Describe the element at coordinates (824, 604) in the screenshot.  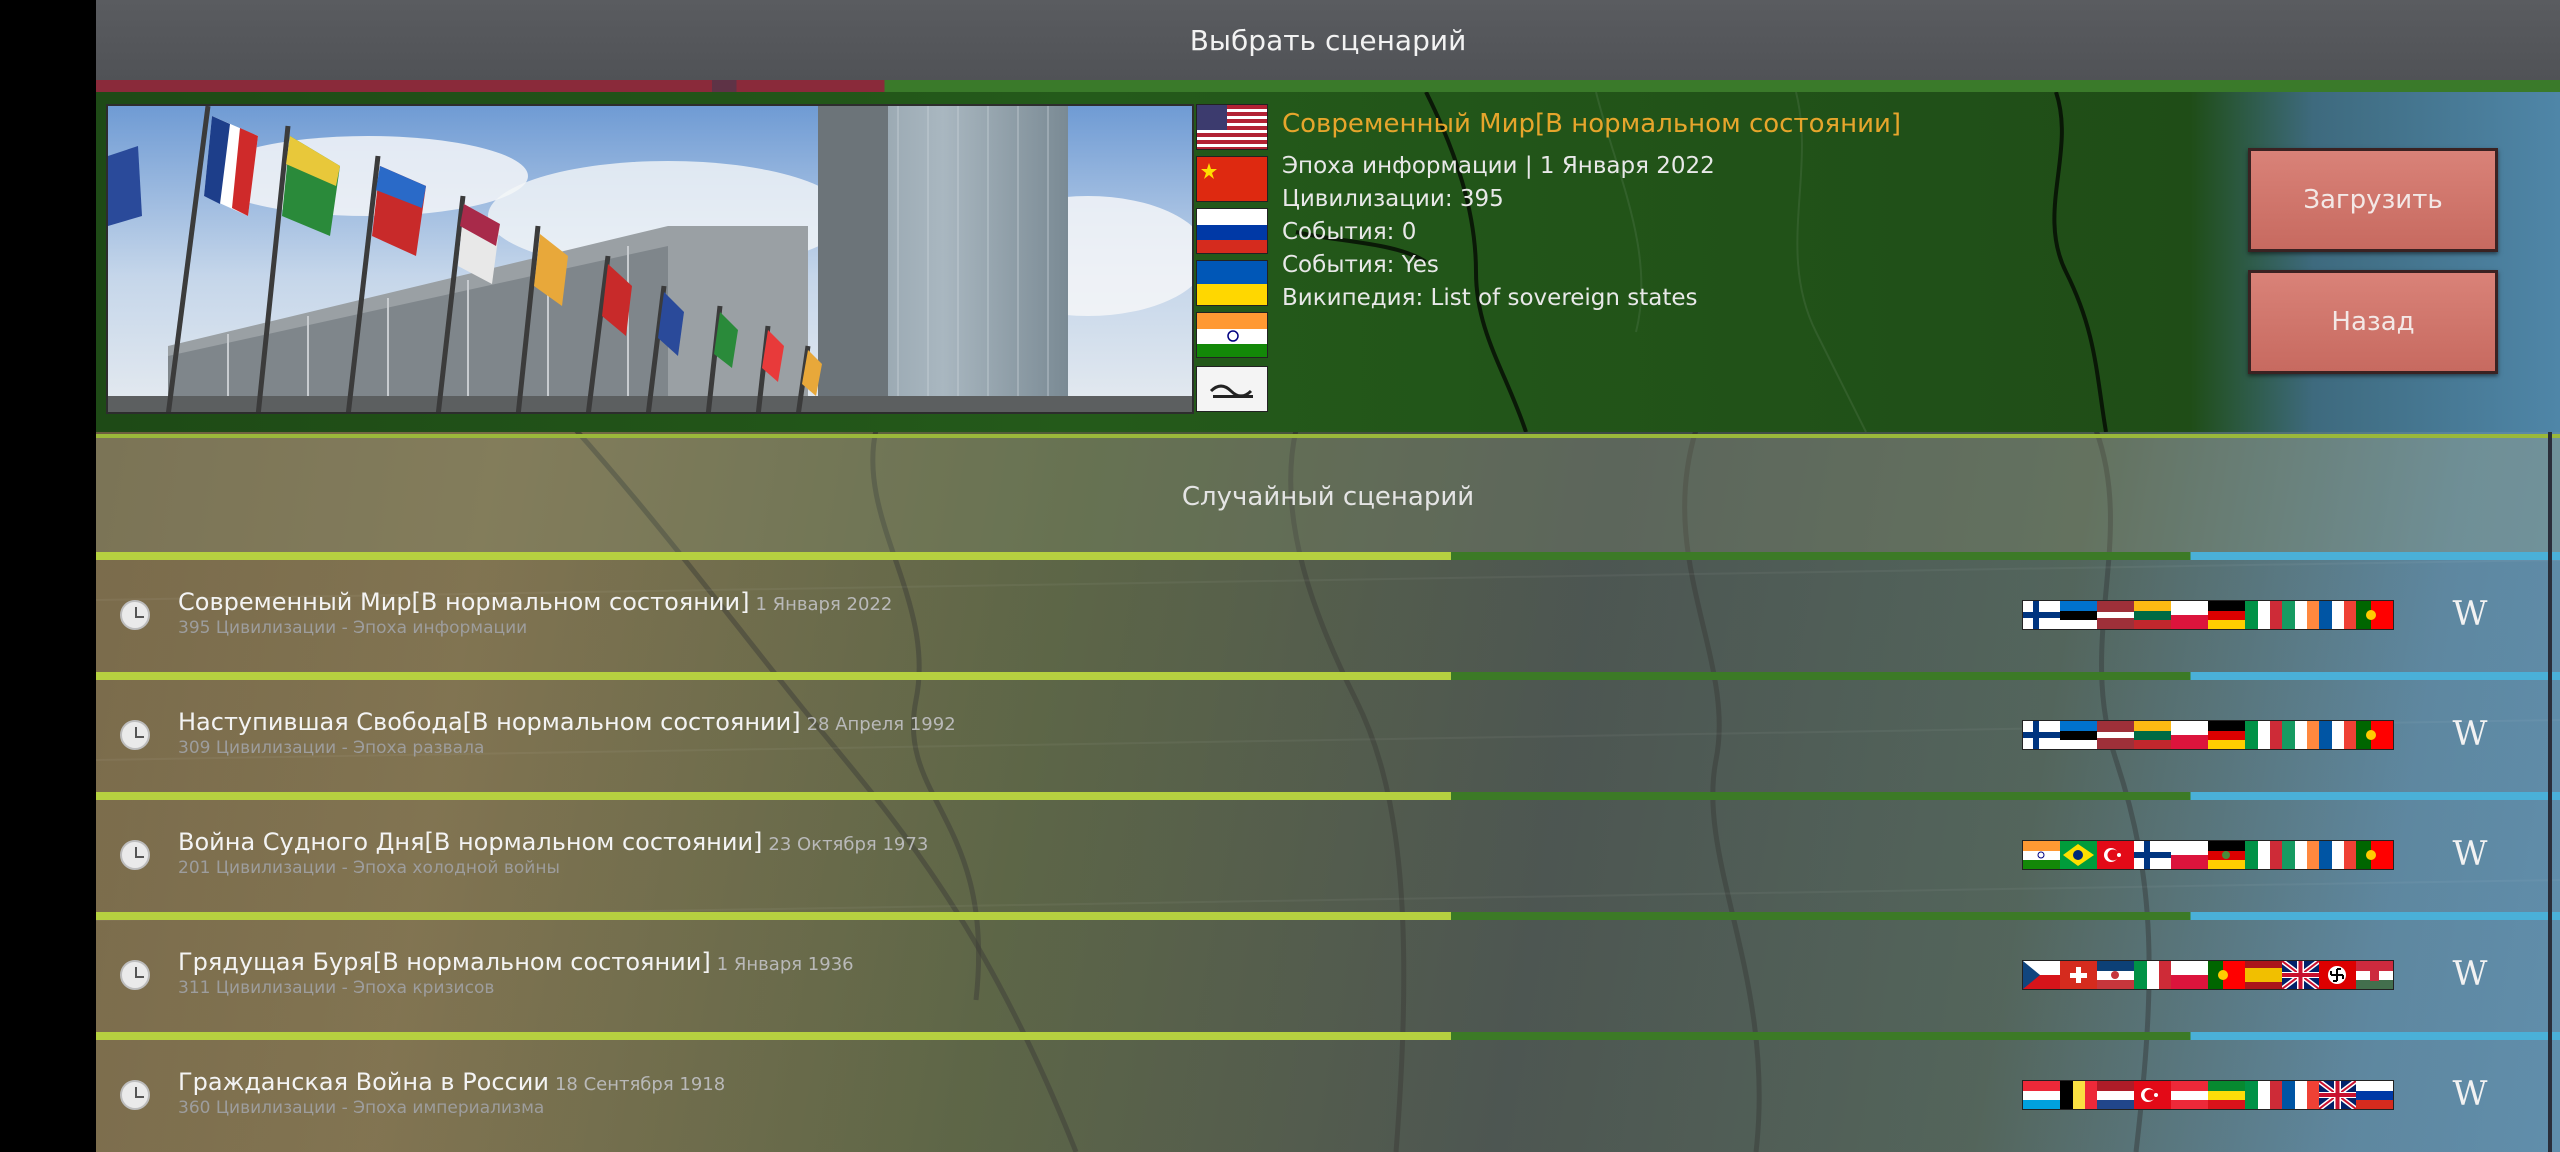
I see `scenario-date: 1 Января 2022` at that location.